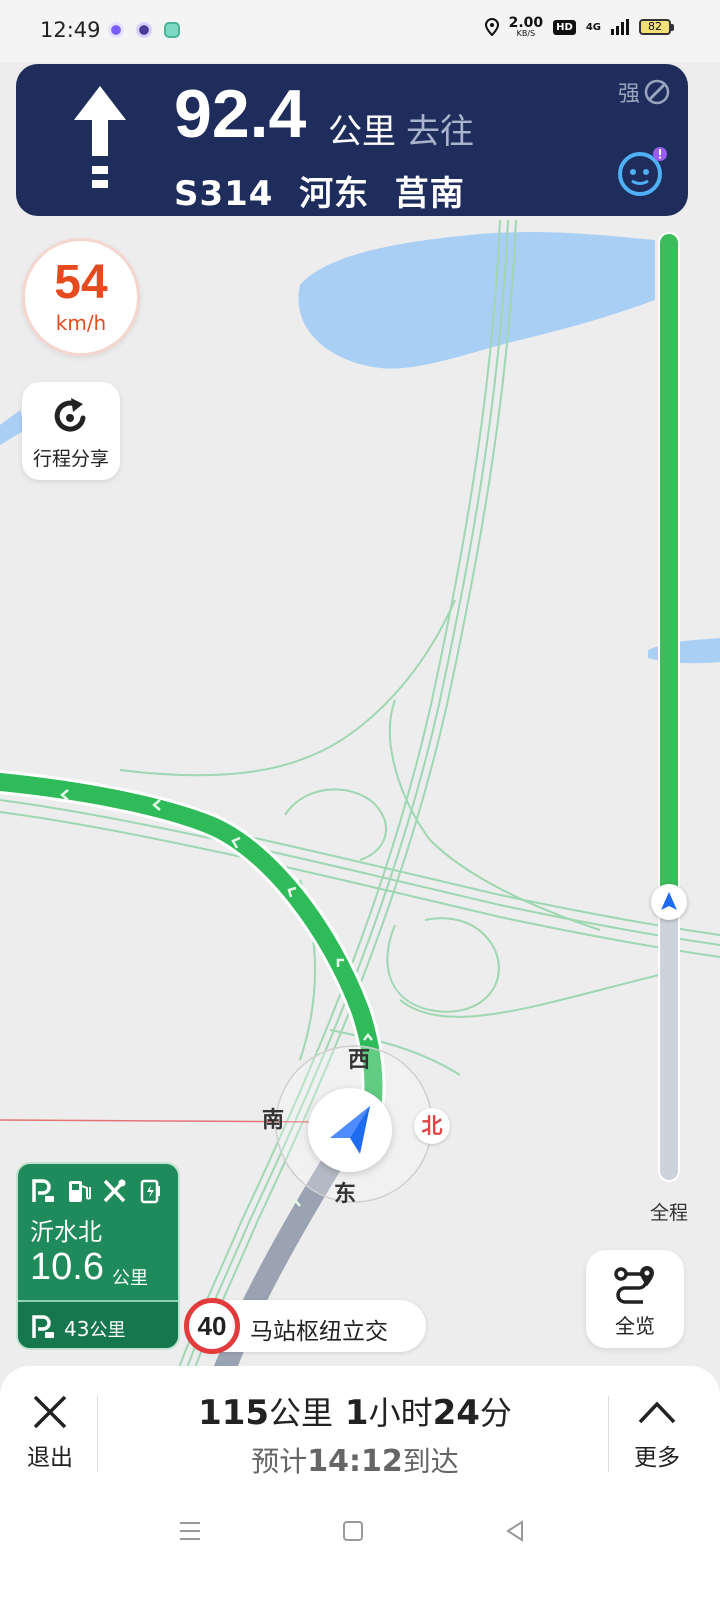 Image resolution: width=720 pixels, height=1600 pixels. I want to click on back-icon, so click(515, 1531).